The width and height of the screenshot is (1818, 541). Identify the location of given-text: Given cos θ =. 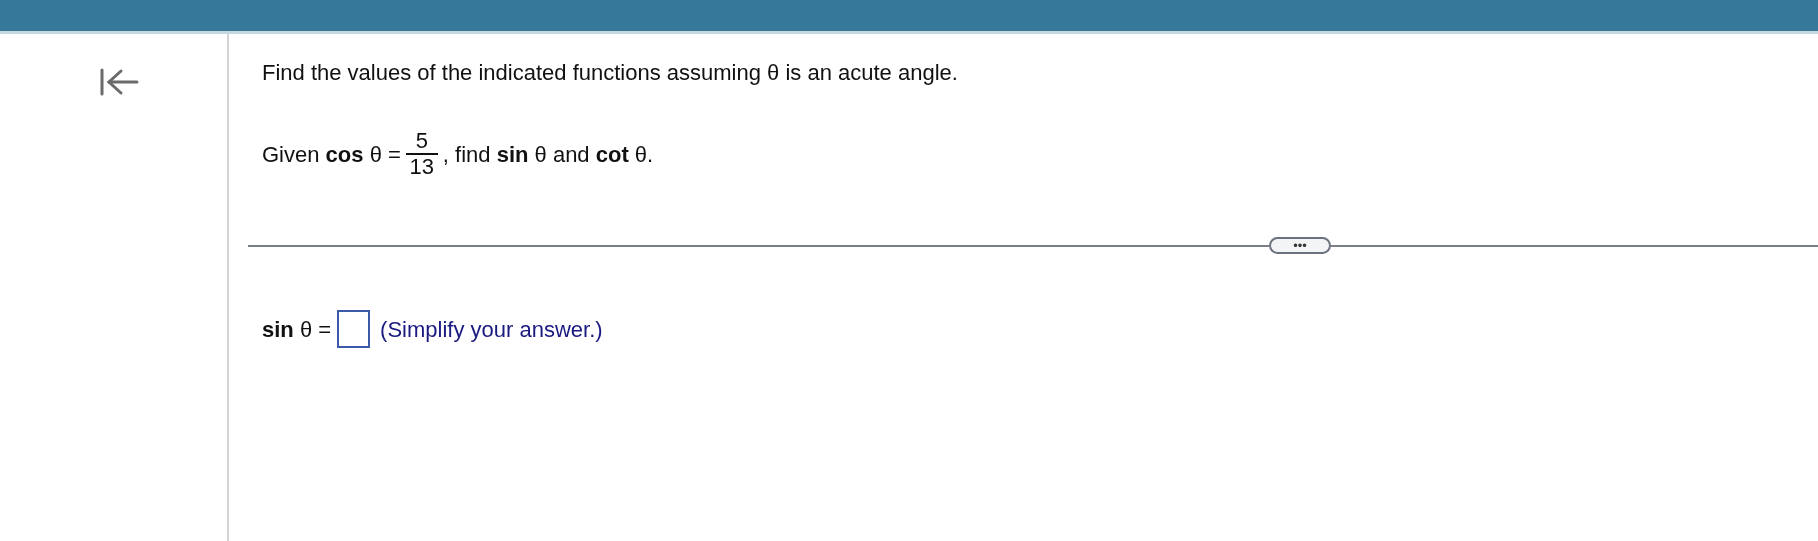
(331, 154).